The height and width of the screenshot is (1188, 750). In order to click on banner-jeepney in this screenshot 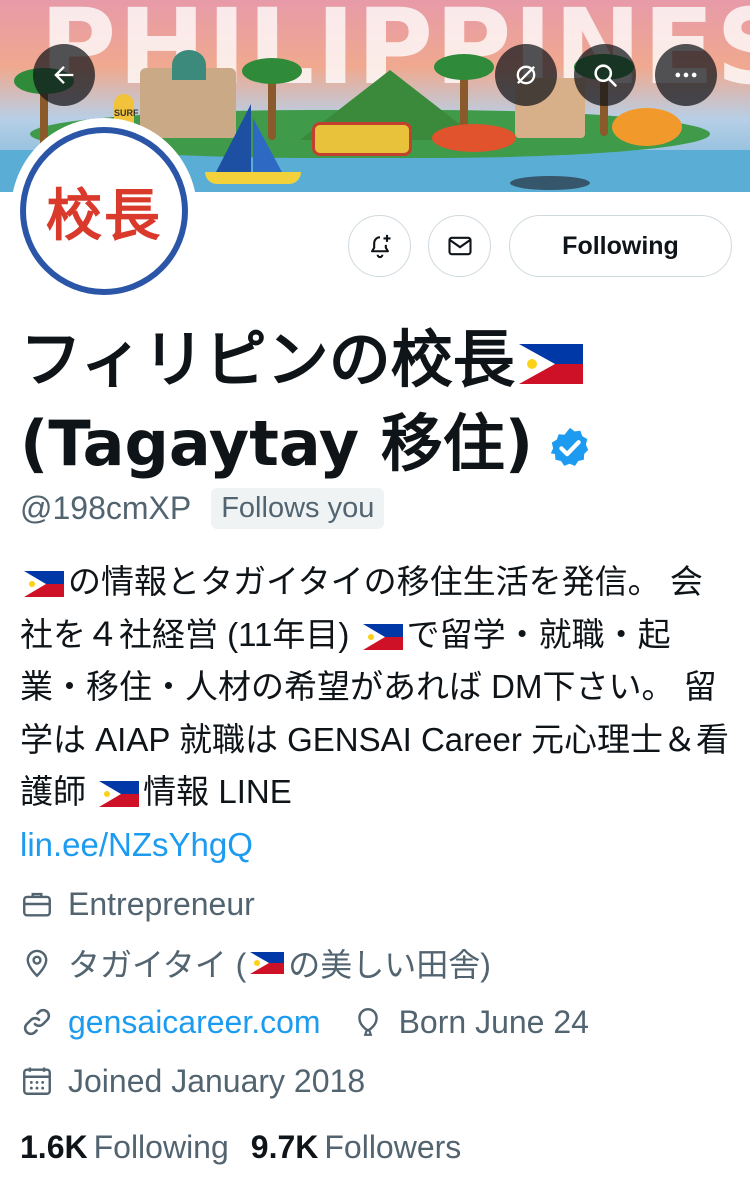, I will do `click(362, 139)`.